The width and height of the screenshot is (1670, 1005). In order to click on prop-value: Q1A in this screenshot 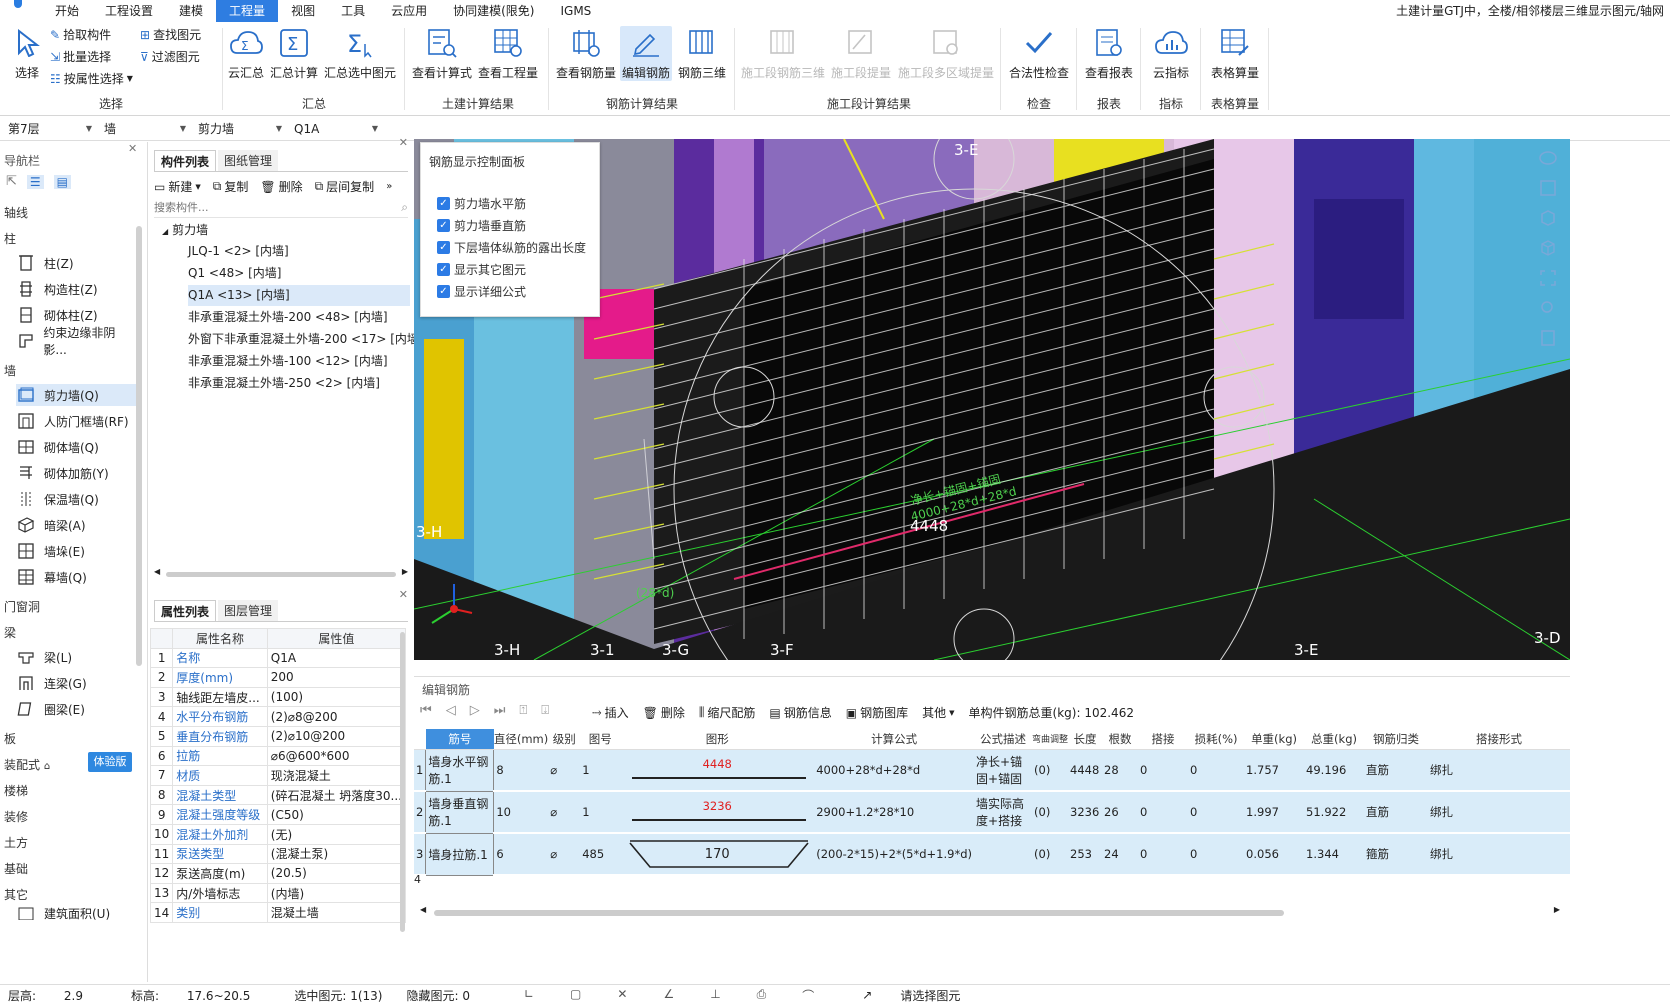, I will do `click(336, 658)`.